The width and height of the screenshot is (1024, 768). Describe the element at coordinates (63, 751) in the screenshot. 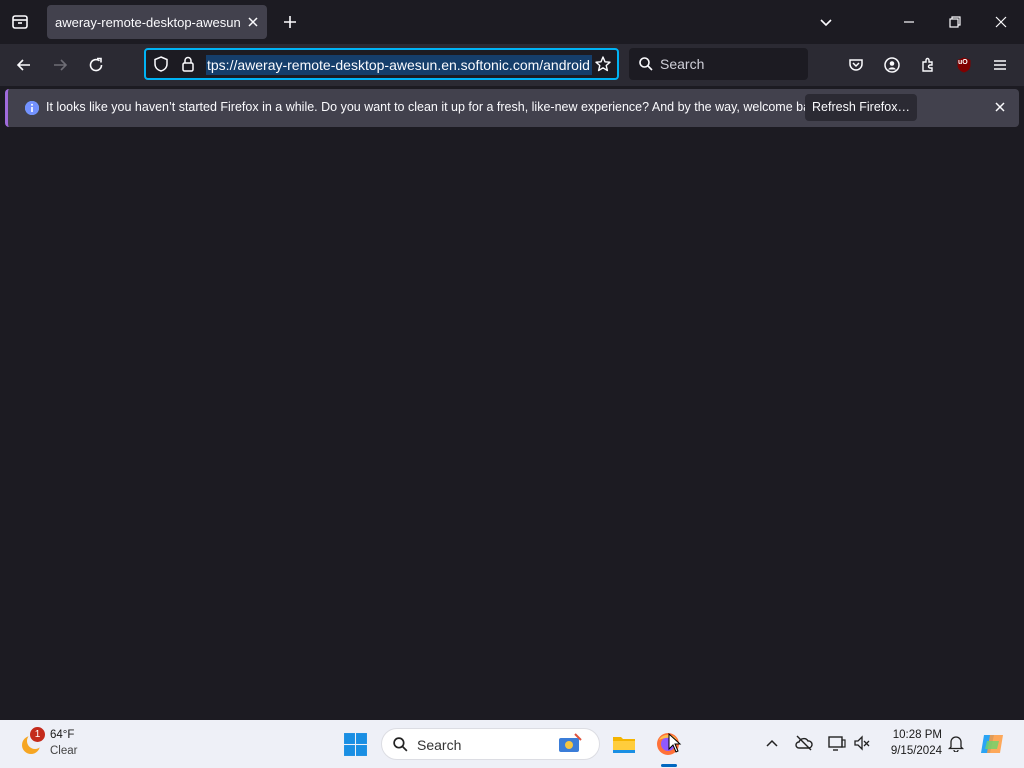

I see `weather-condition: Clear` at that location.